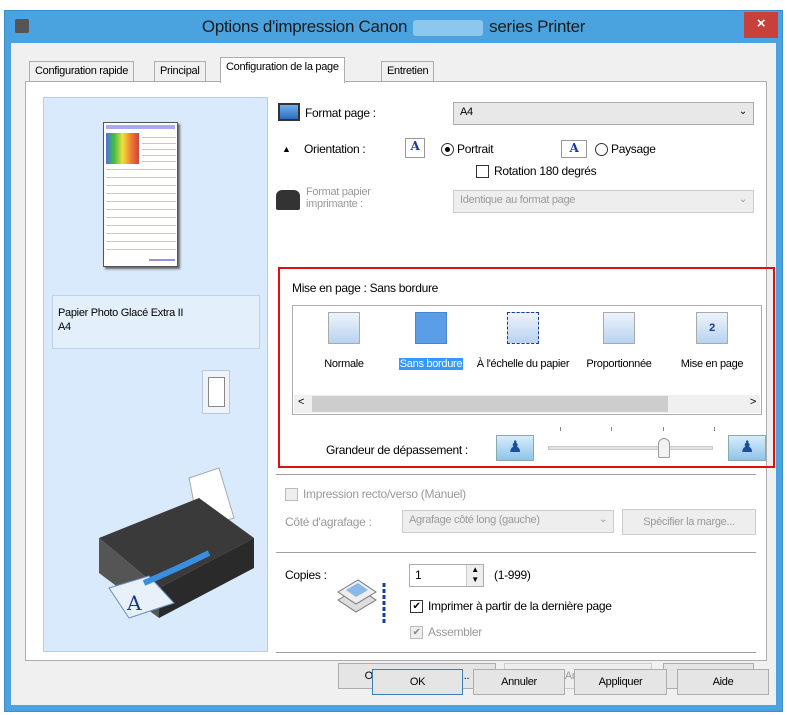  What do you see at coordinates (630, 448) in the screenshot?
I see `extension-slider` at bounding box center [630, 448].